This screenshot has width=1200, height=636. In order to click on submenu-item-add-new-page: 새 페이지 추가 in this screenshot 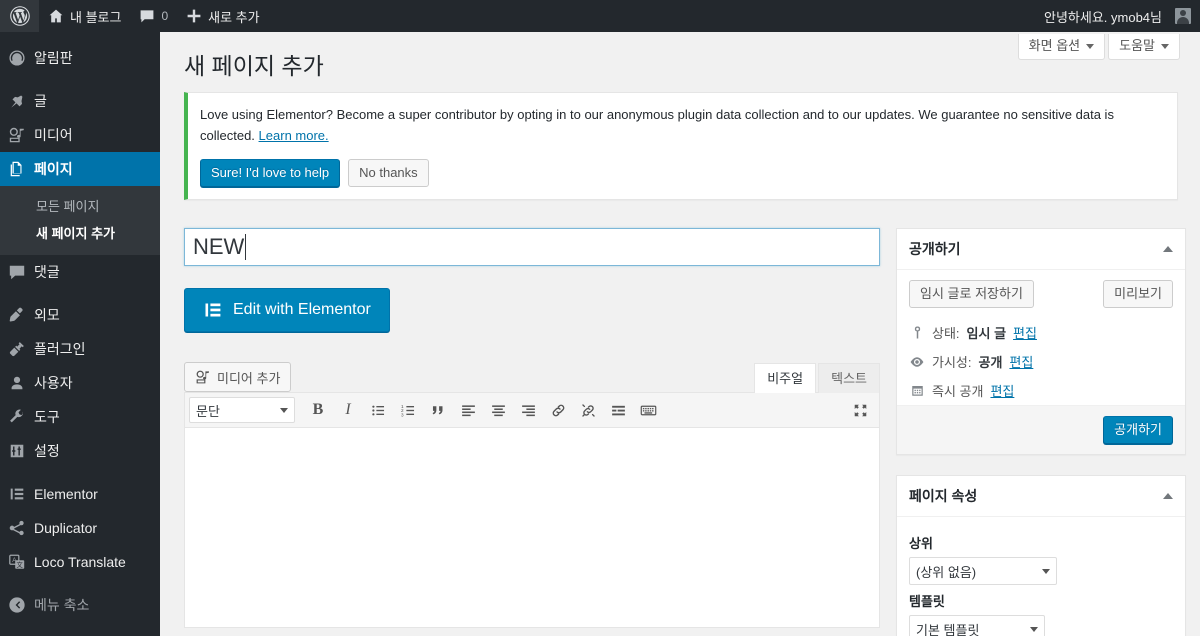, I will do `click(80, 233)`.